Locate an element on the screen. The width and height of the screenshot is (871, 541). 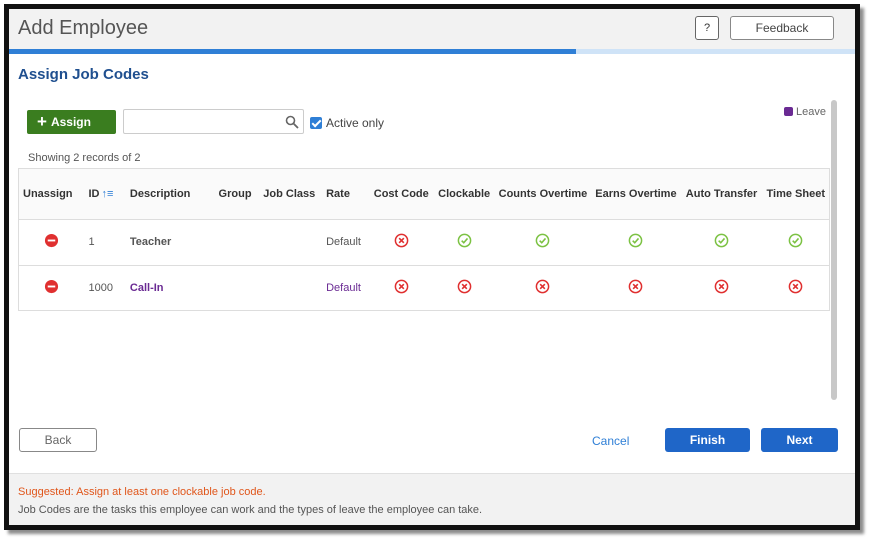
column-header-earns-overtime: Earns Overtime is located at coordinates (636, 194).